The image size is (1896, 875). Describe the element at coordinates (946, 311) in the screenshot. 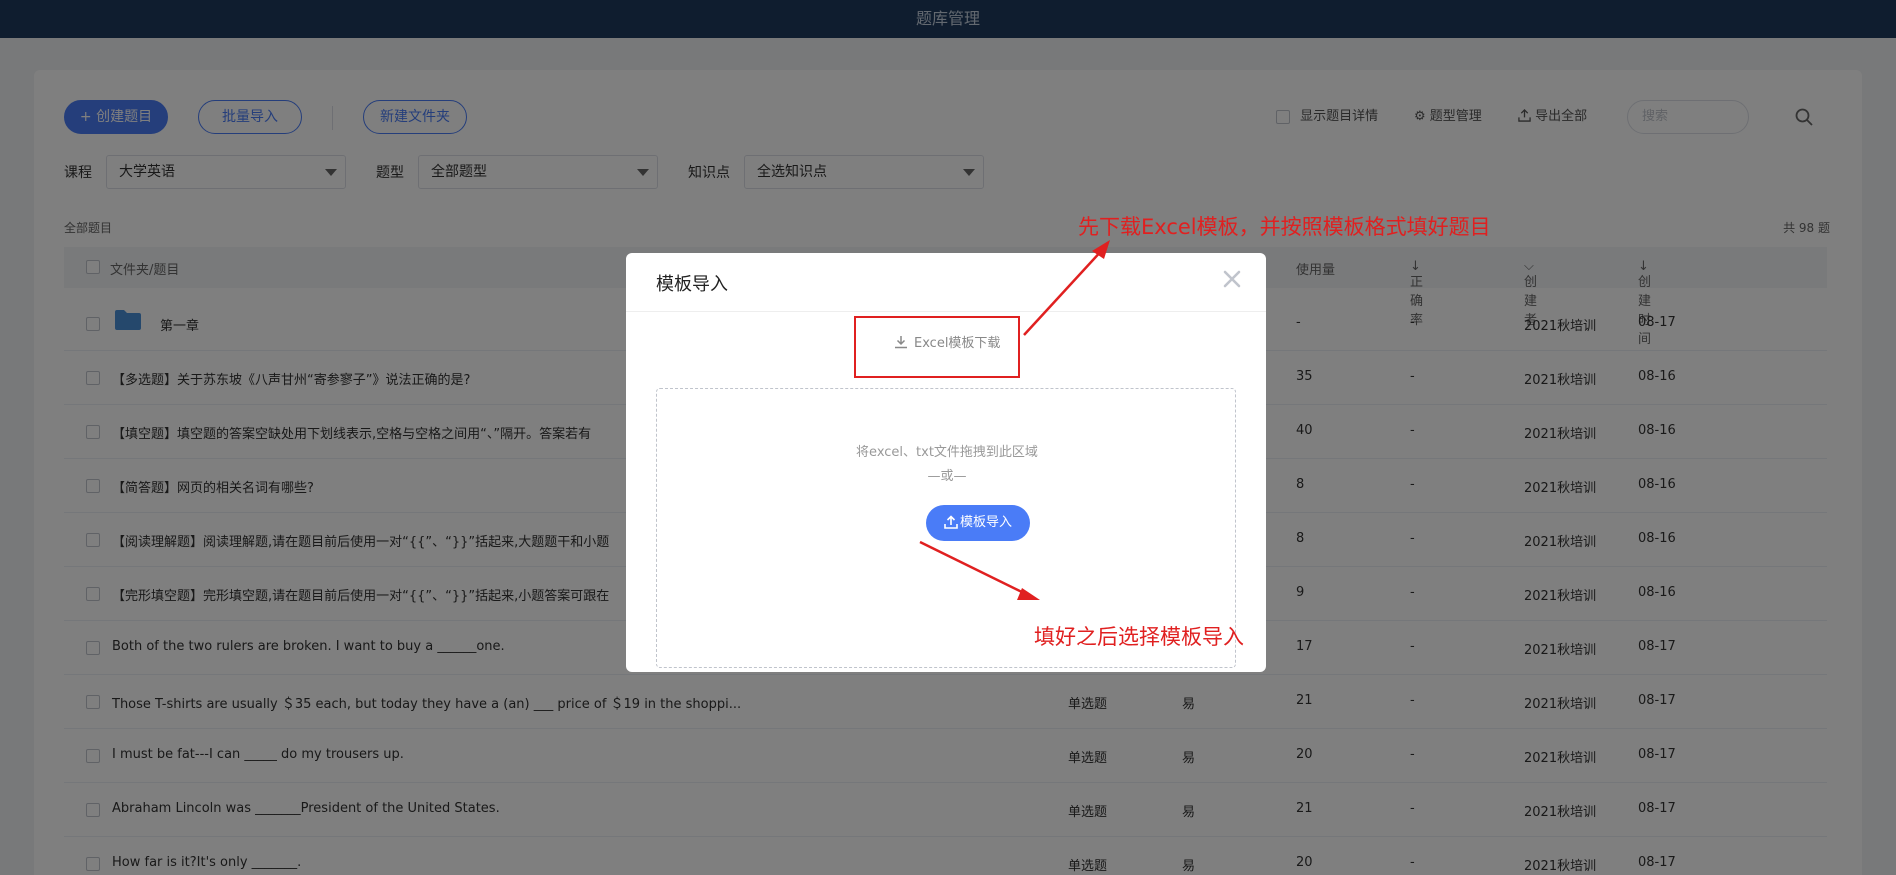

I see `dialog-divider` at that location.